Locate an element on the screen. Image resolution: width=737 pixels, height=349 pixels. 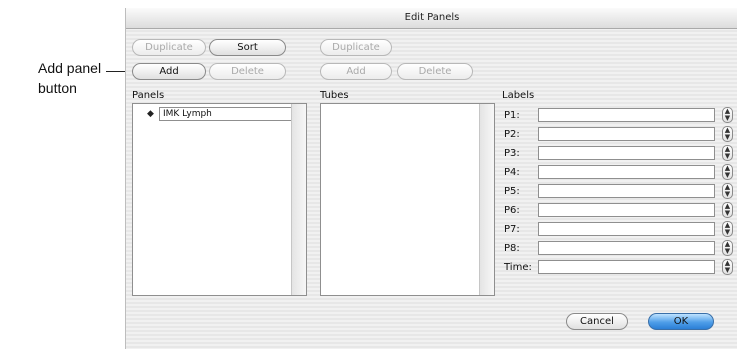
label-name: P7: is located at coordinates (512, 229).